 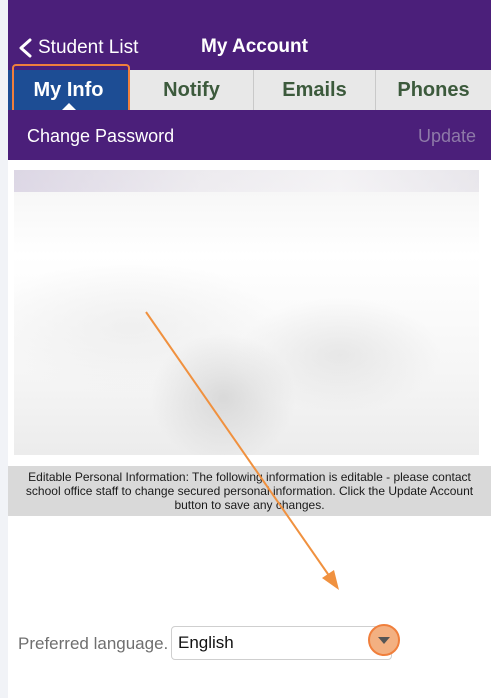 What do you see at coordinates (100, 136) in the screenshot?
I see `change-password-link: Change Password` at bounding box center [100, 136].